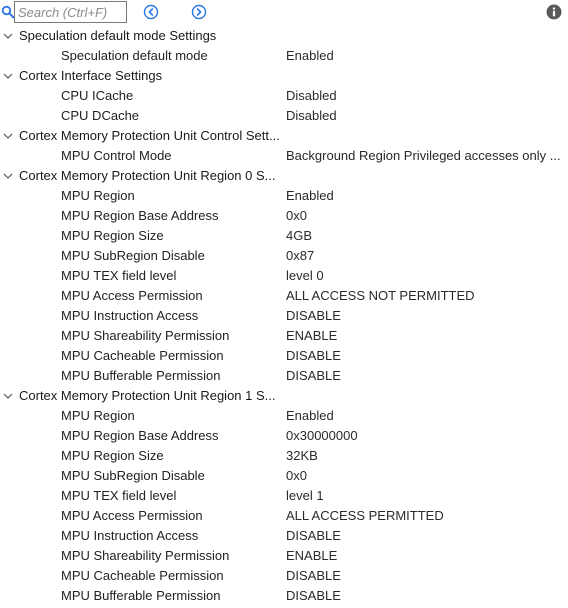 This screenshot has width=568, height=608. I want to click on group-row: Cortex Interface Settings, so click(284, 76).